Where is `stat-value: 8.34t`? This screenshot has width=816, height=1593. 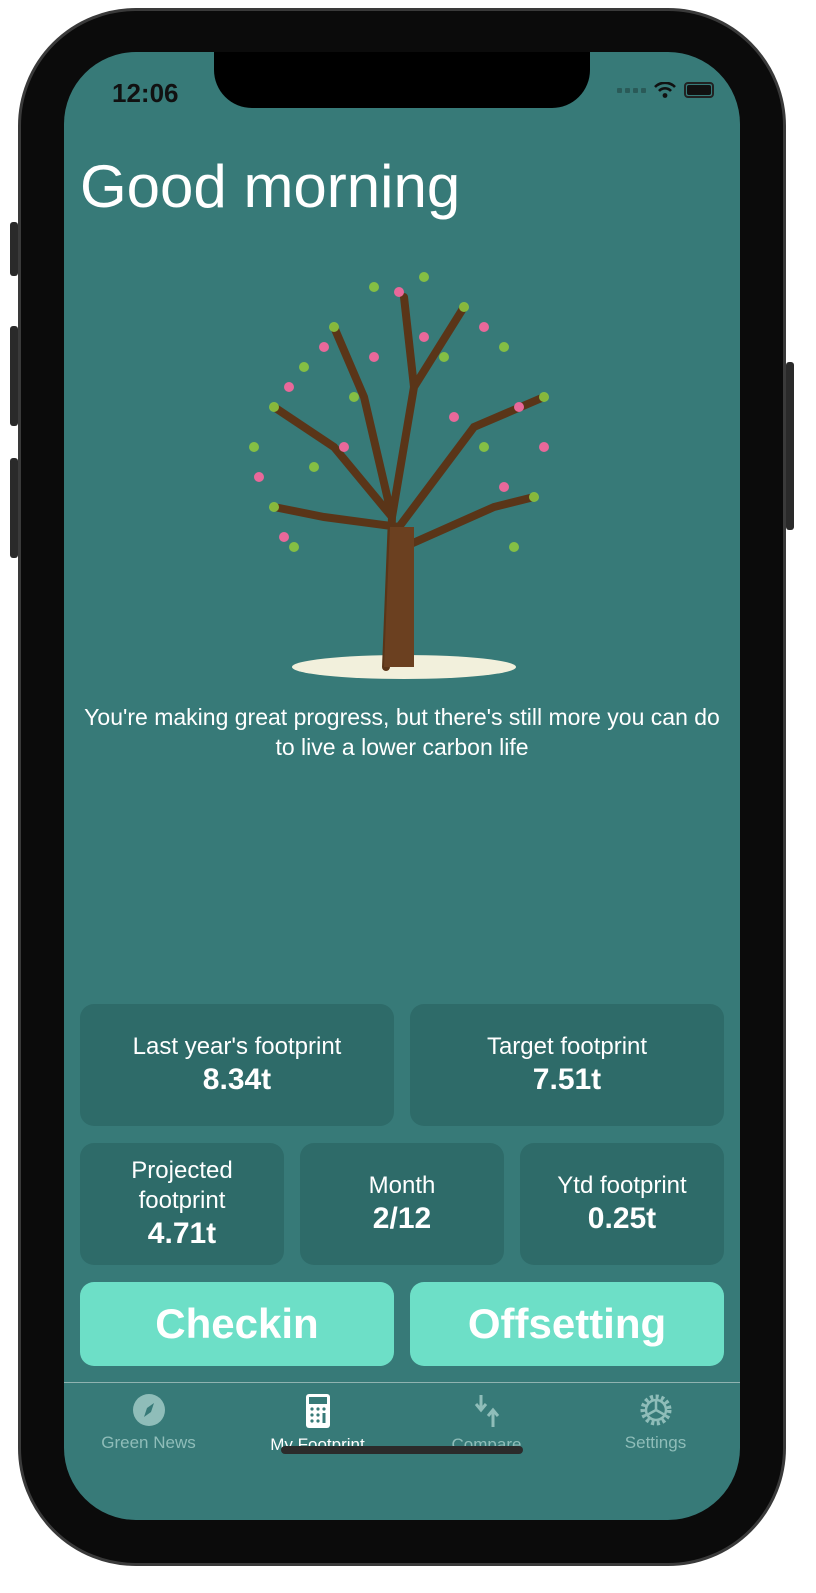 stat-value: 8.34t is located at coordinates (237, 1079).